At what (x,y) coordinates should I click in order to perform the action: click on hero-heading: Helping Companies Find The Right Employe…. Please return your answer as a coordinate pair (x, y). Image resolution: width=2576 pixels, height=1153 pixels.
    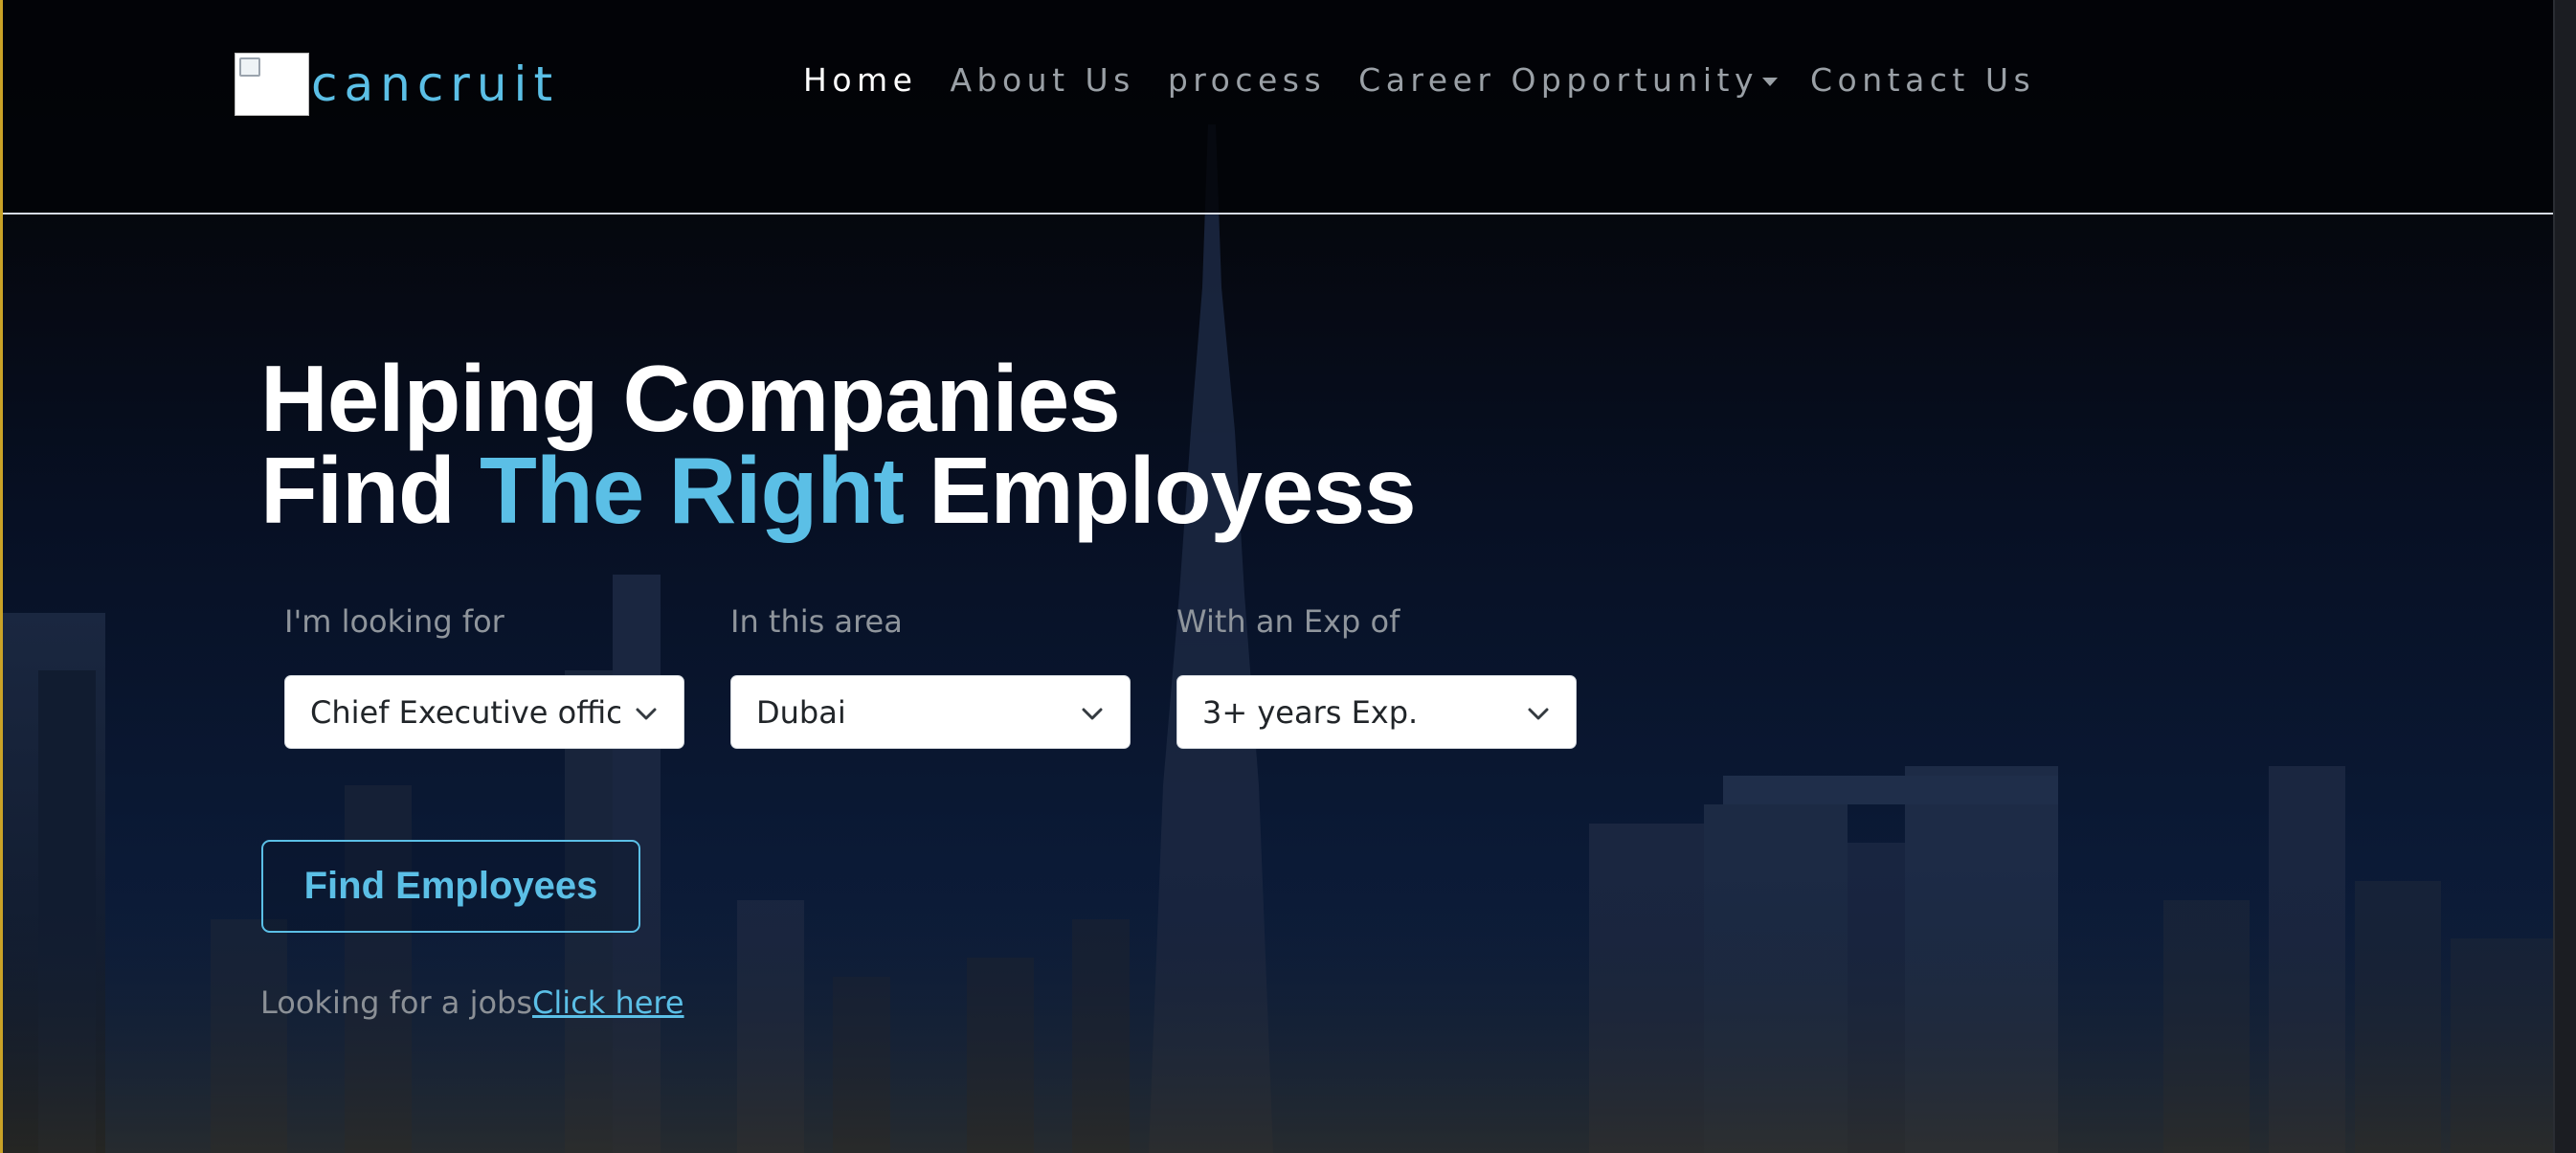
    Looking at the image, I should click on (839, 444).